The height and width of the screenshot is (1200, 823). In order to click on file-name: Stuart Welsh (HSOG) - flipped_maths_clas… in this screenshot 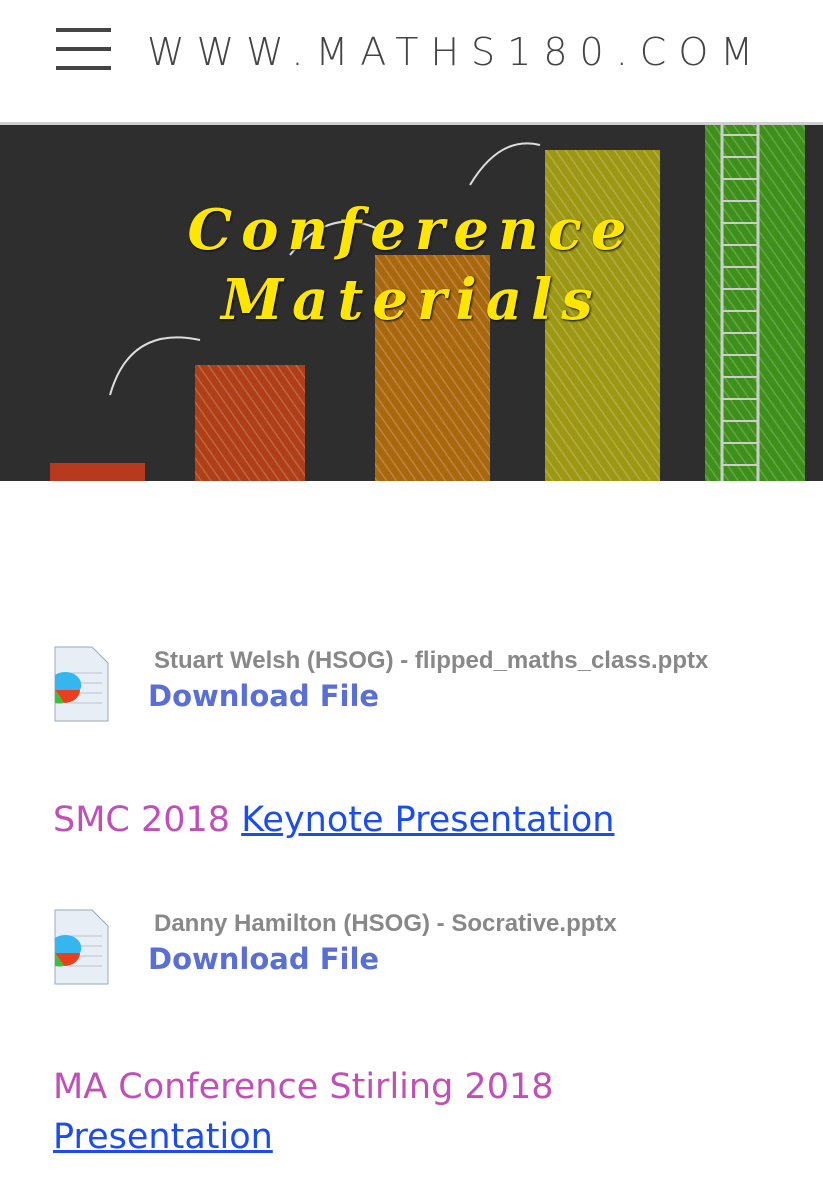, I will do `click(431, 660)`.